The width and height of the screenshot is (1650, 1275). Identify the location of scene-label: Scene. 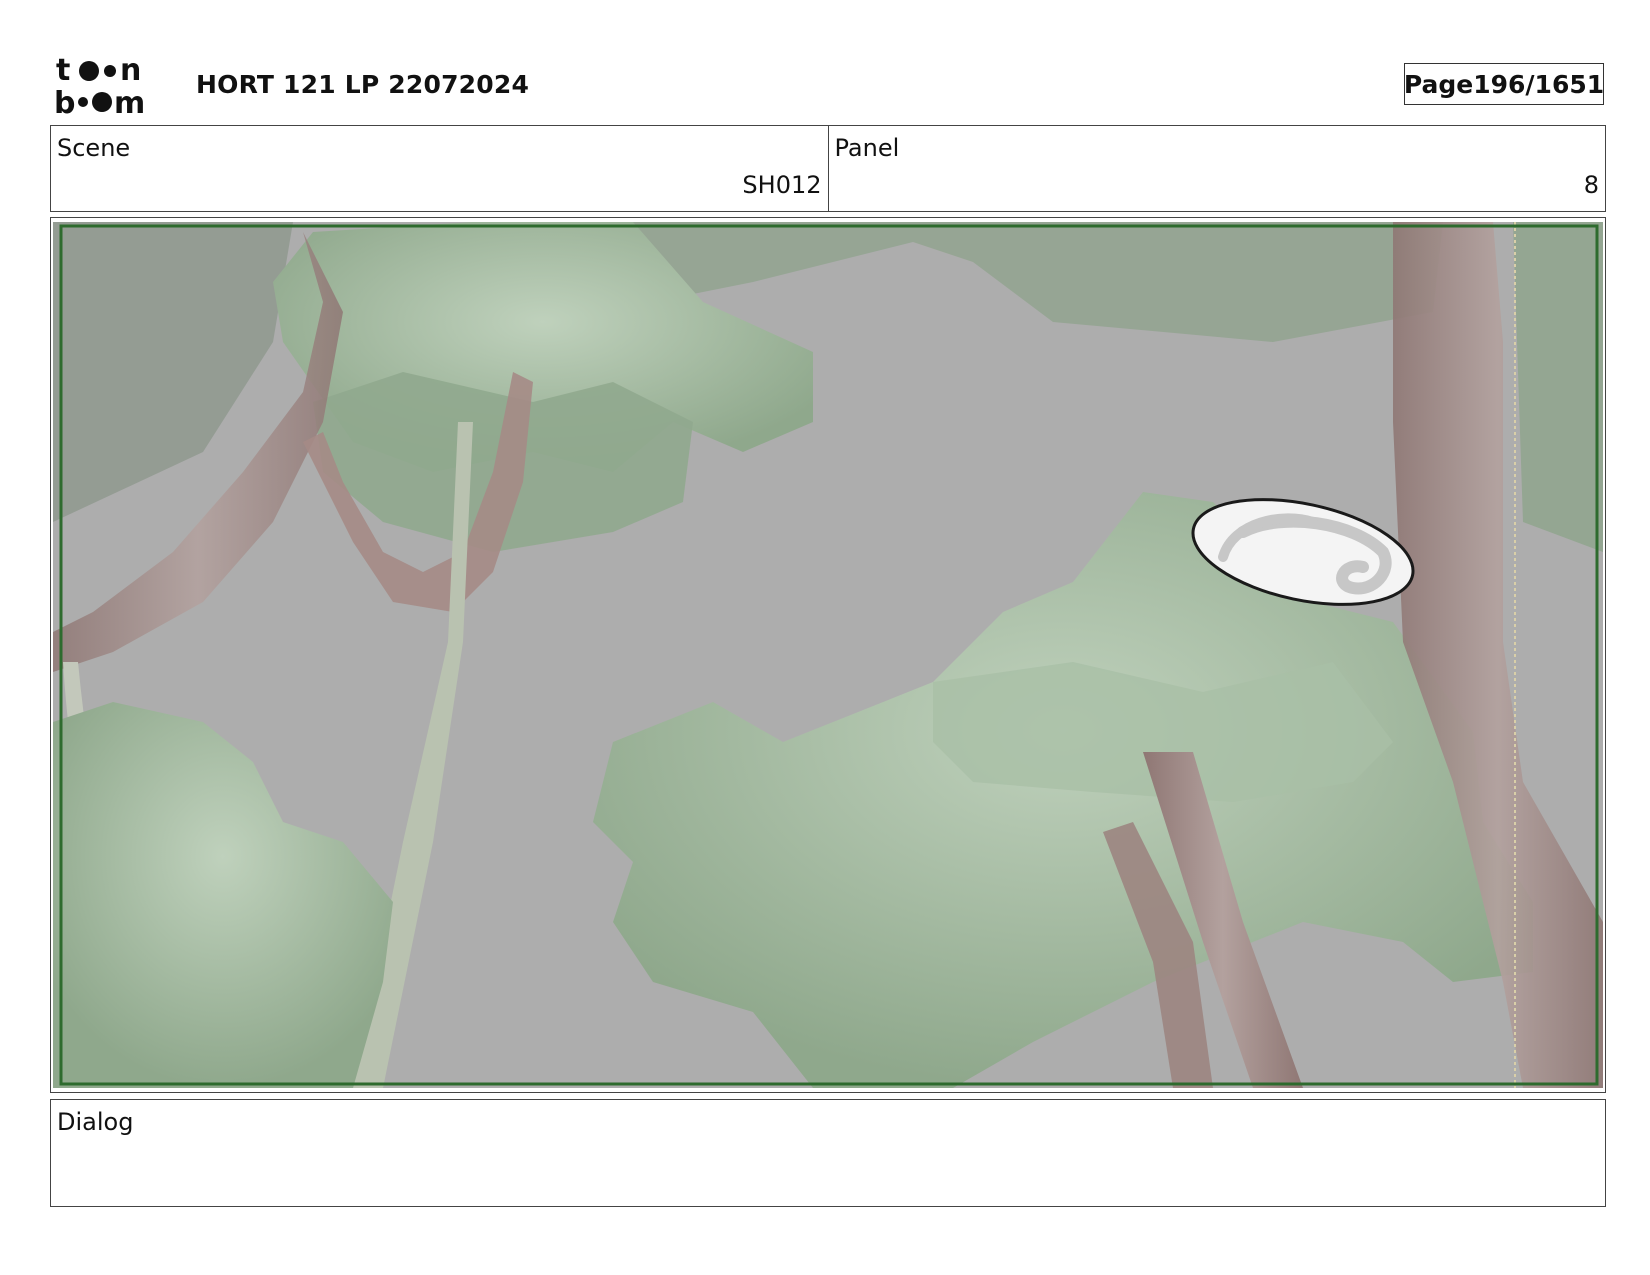
(94, 148).